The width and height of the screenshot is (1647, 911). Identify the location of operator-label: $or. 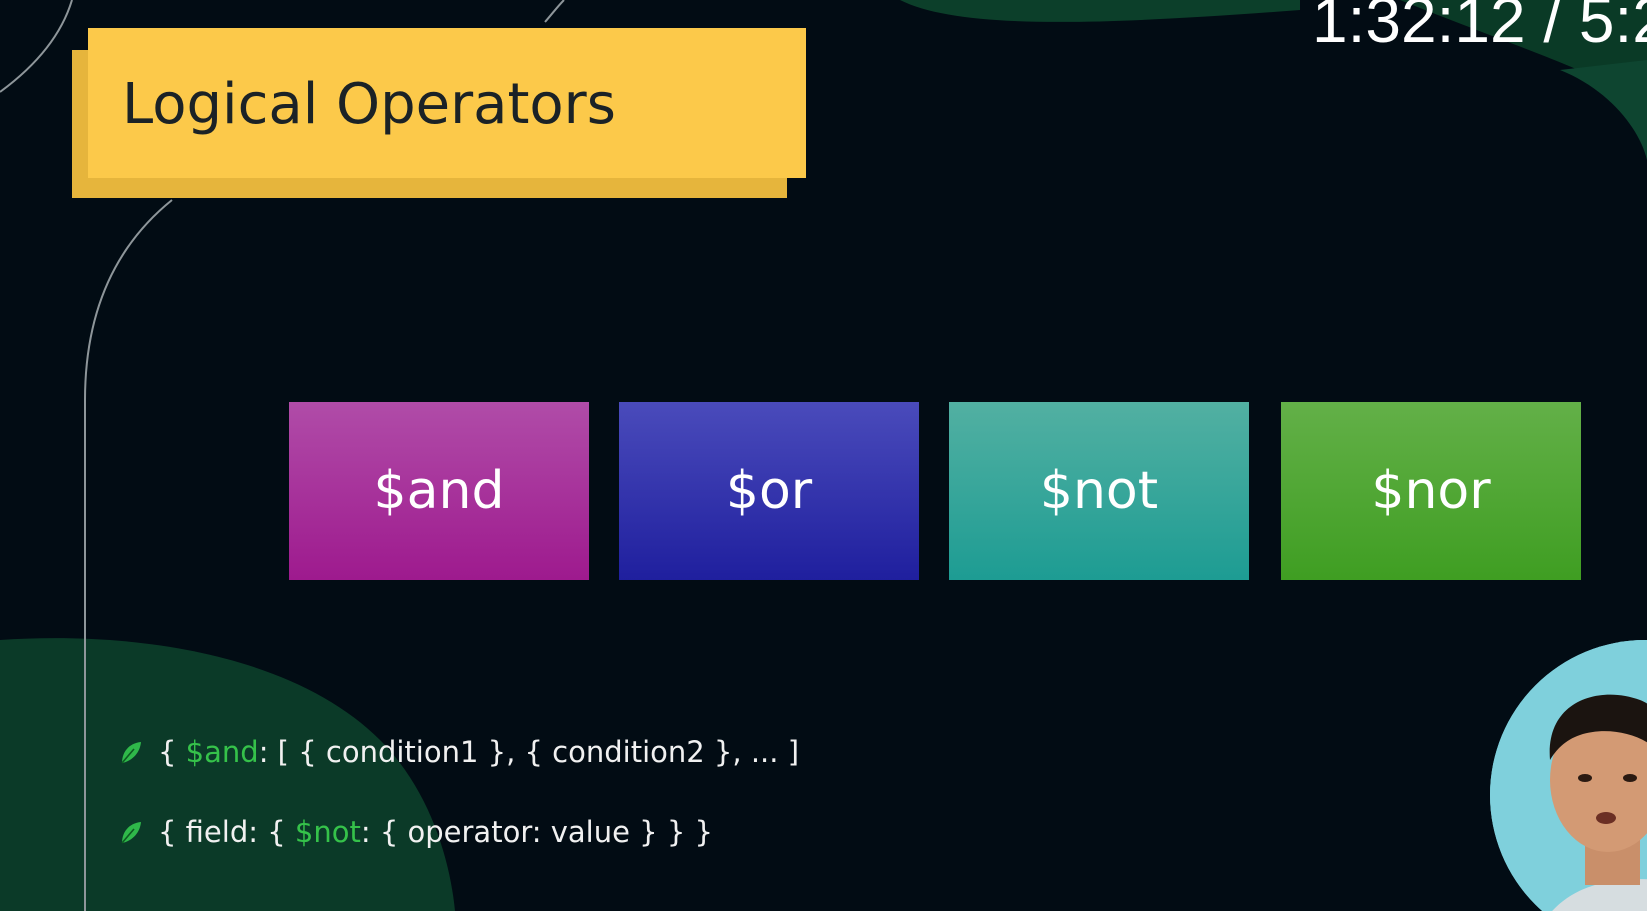
(769, 491).